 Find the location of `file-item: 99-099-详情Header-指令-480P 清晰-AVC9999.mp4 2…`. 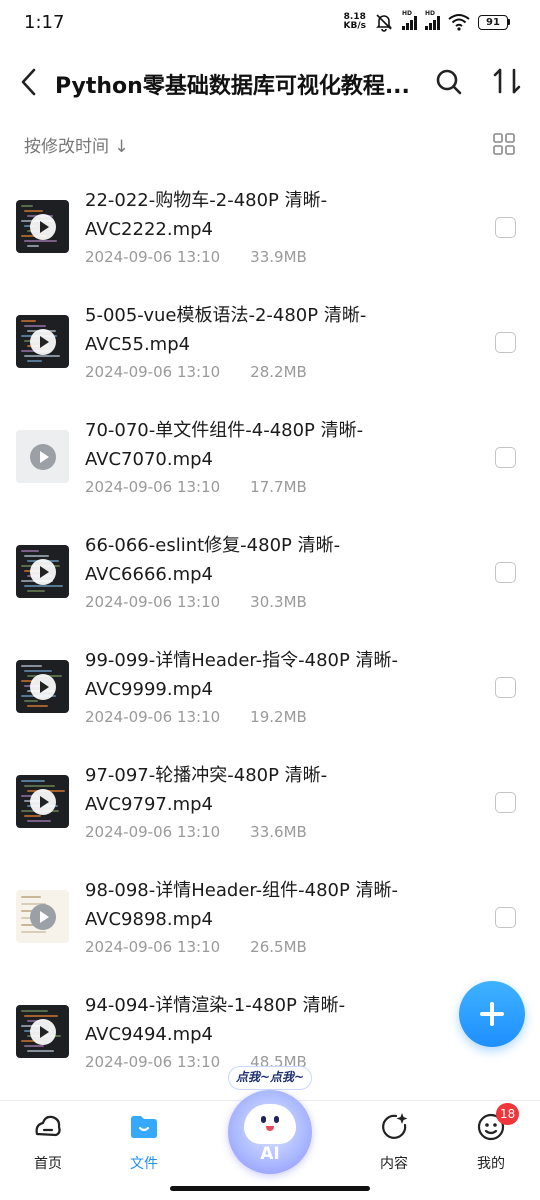

file-item: 99-099-详情Header-指令-480P 清晰-AVC9999.mp4 2… is located at coordinates (270, 697).